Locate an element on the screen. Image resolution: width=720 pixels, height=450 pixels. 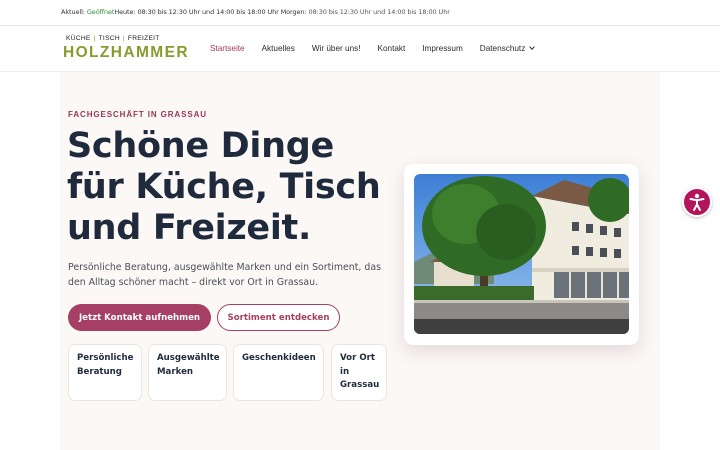
nav-item-kontakt: Kontakt is located at coordinates (392, 48).